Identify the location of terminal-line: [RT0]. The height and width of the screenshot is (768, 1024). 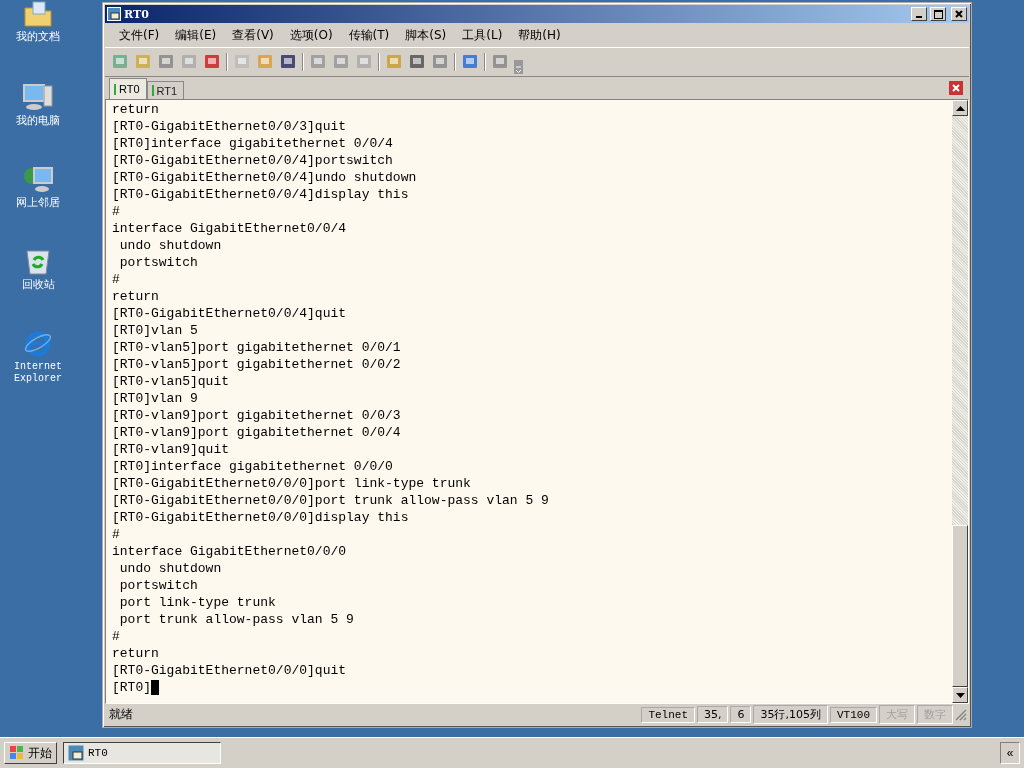
(131, 687).